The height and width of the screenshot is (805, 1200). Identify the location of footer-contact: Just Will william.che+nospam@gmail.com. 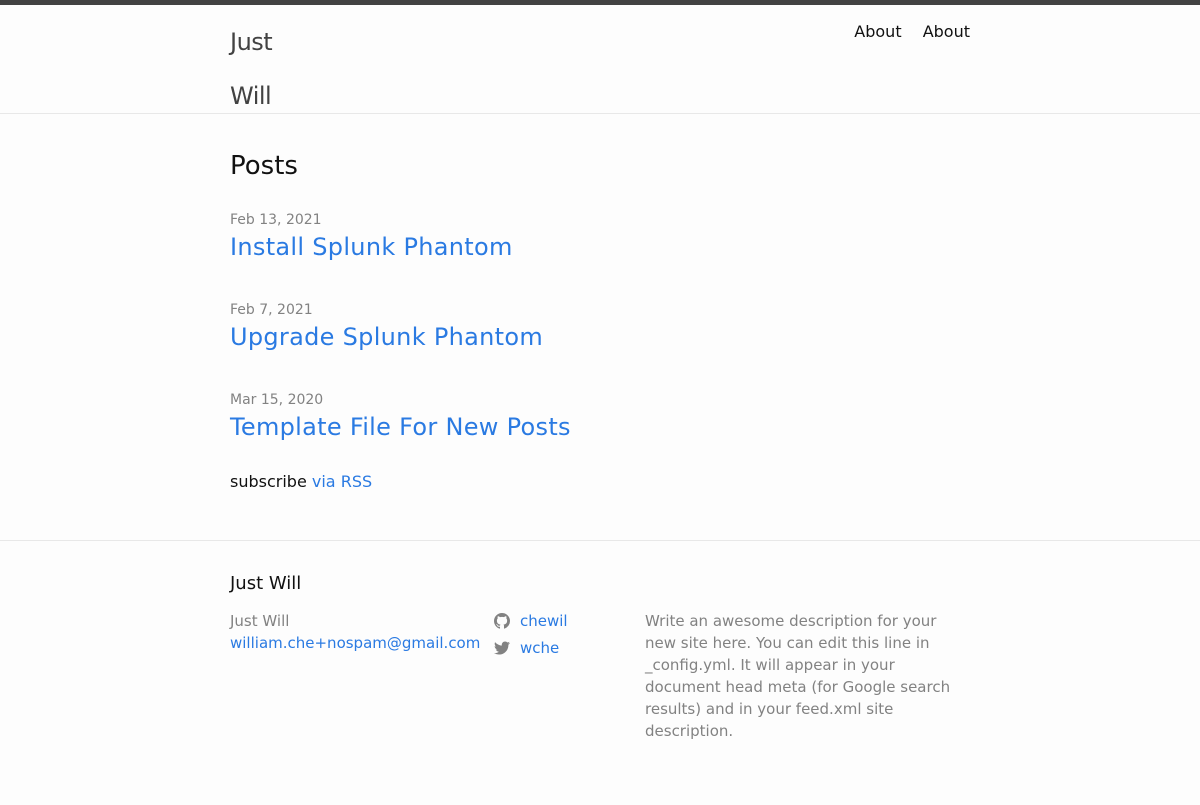
(362, 676).